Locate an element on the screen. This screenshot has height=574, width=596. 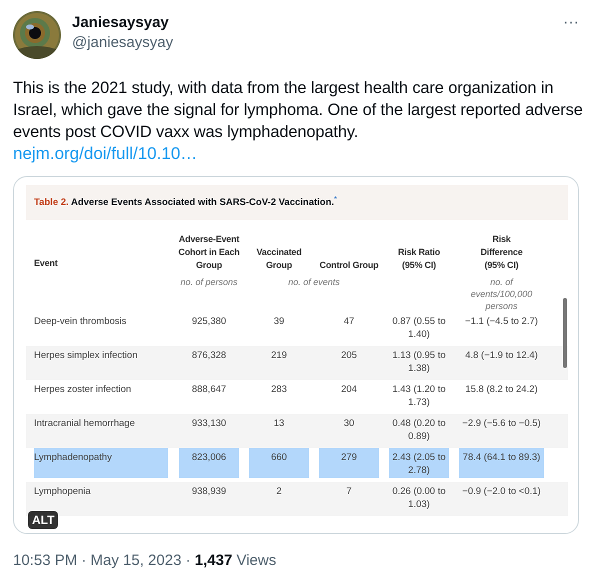
table-cell: 660 is located at coordinates (279, 463).